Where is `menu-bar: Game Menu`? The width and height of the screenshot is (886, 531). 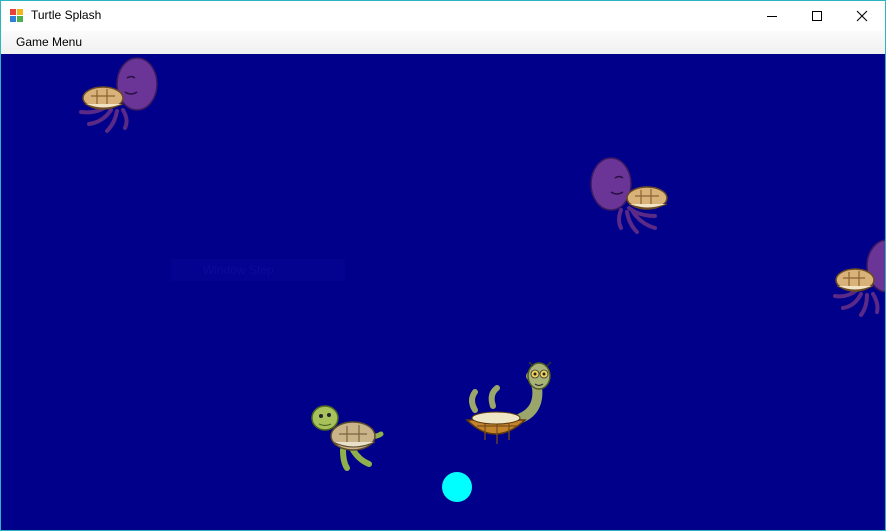
menu-bar: Game Menu is located at coordinates (443, 42).